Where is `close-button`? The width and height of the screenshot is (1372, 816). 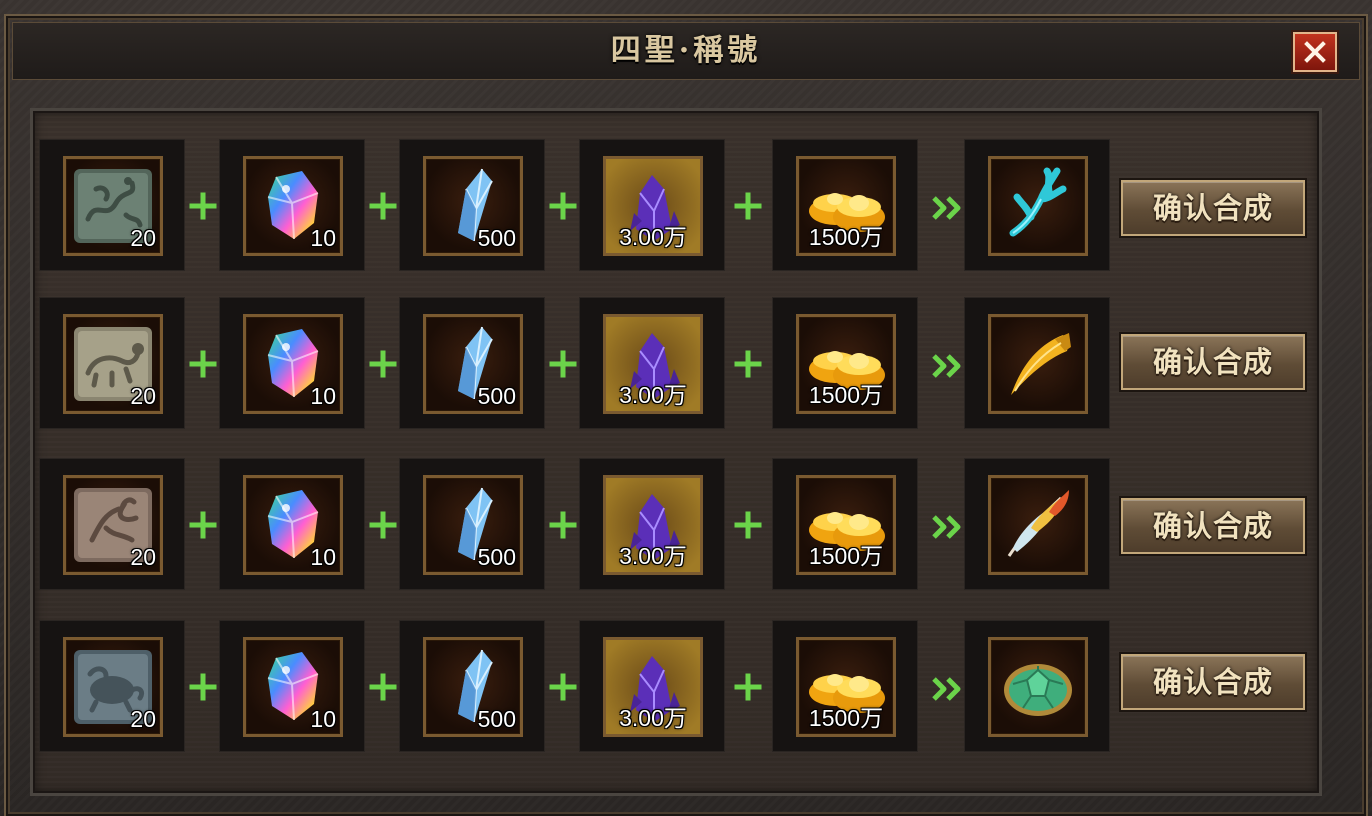
close-button is located at coordinates (1315, 52).